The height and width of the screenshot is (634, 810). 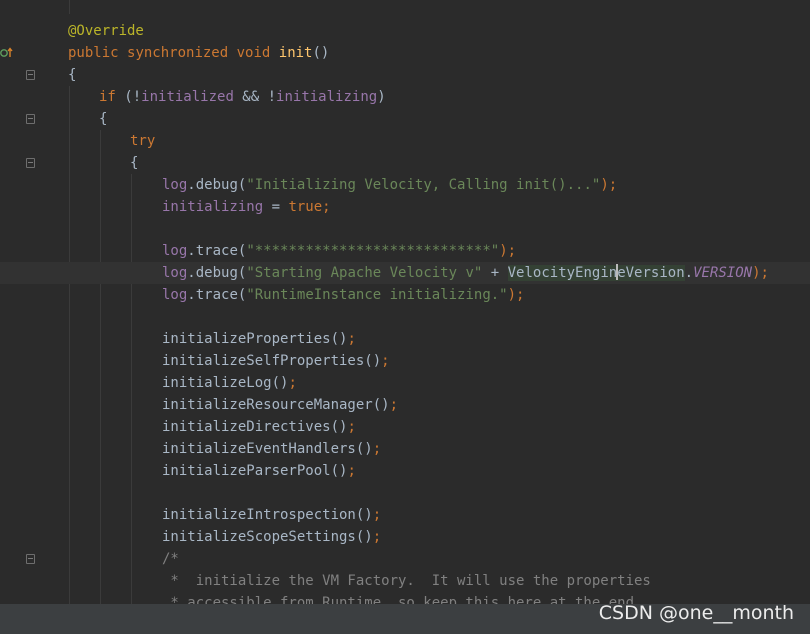 I want to click on code-line: initializeProperties();, so click(x=405, y=339).